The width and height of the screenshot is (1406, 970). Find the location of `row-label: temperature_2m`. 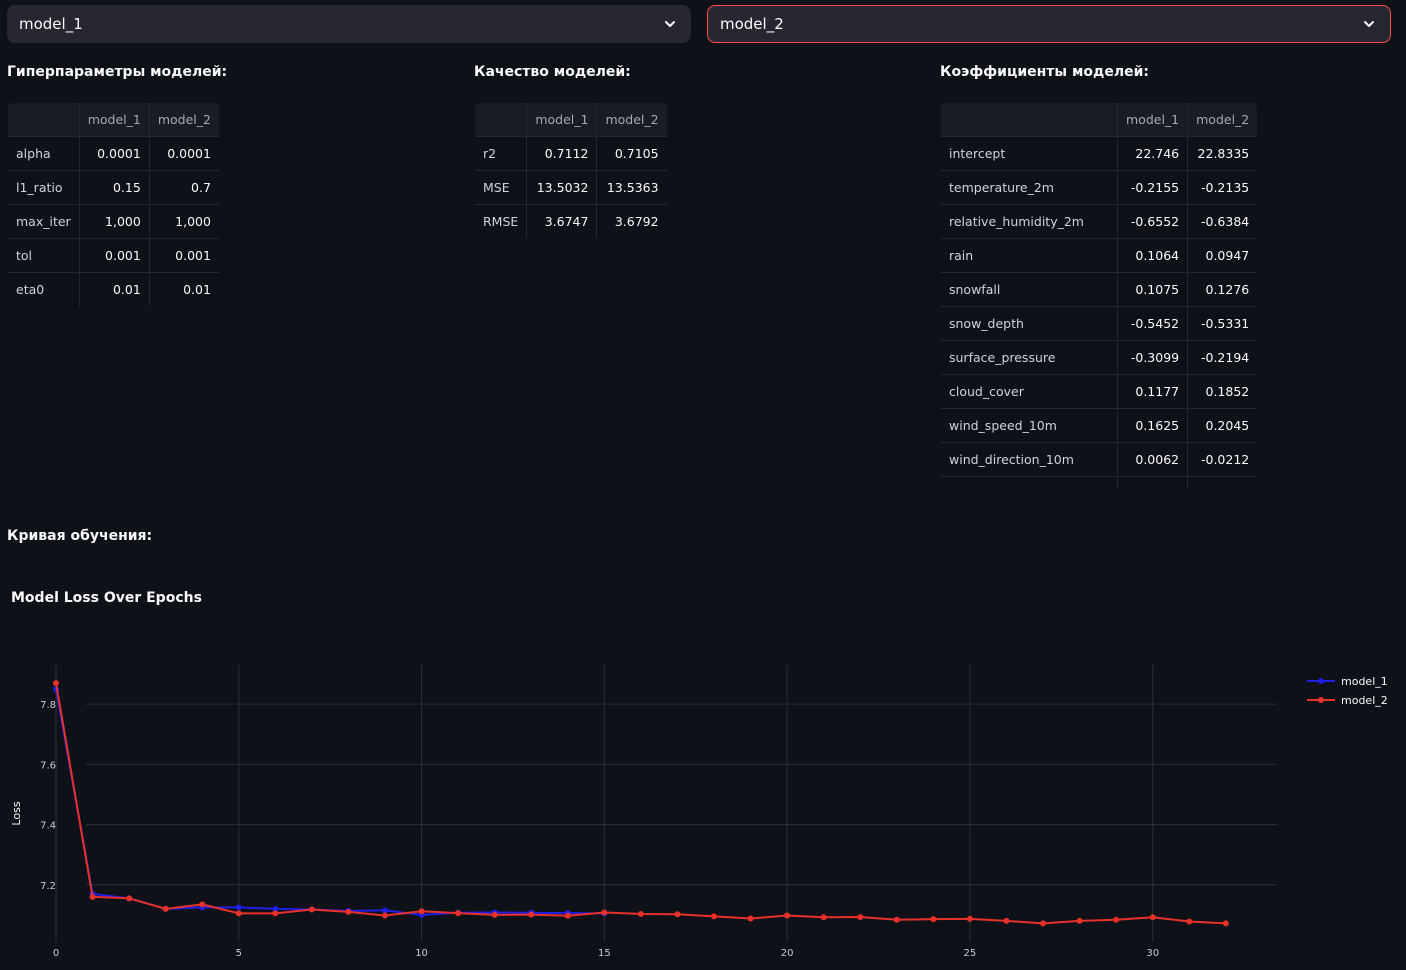

row-label: temperature_2m is located at coordinates (1029, 187).